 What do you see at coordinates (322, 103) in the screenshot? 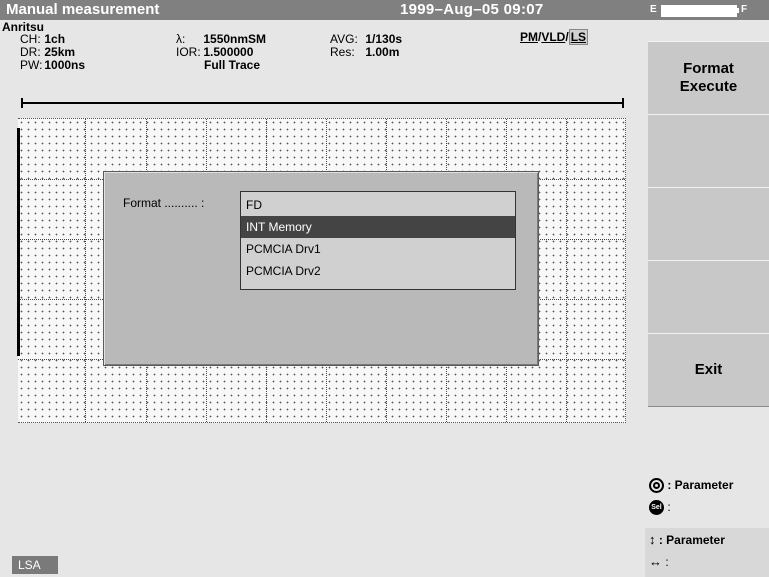
I see `distance-scale-bar` at bounding box center [322, 103].